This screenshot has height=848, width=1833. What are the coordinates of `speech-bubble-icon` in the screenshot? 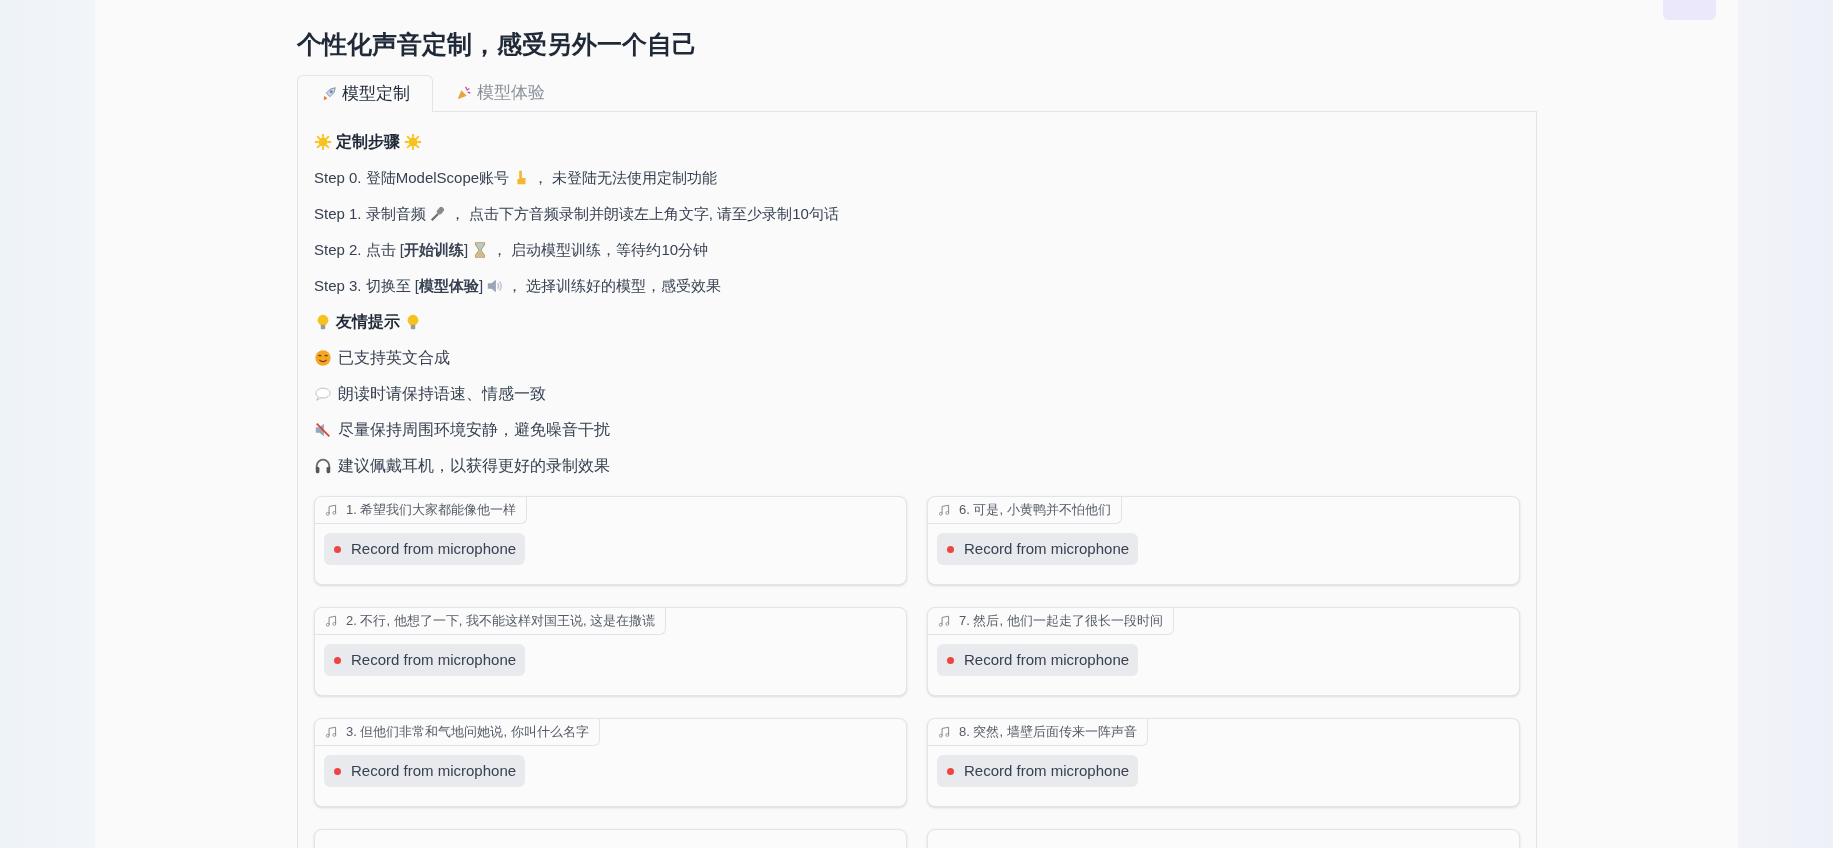 It's located at (323, 394).